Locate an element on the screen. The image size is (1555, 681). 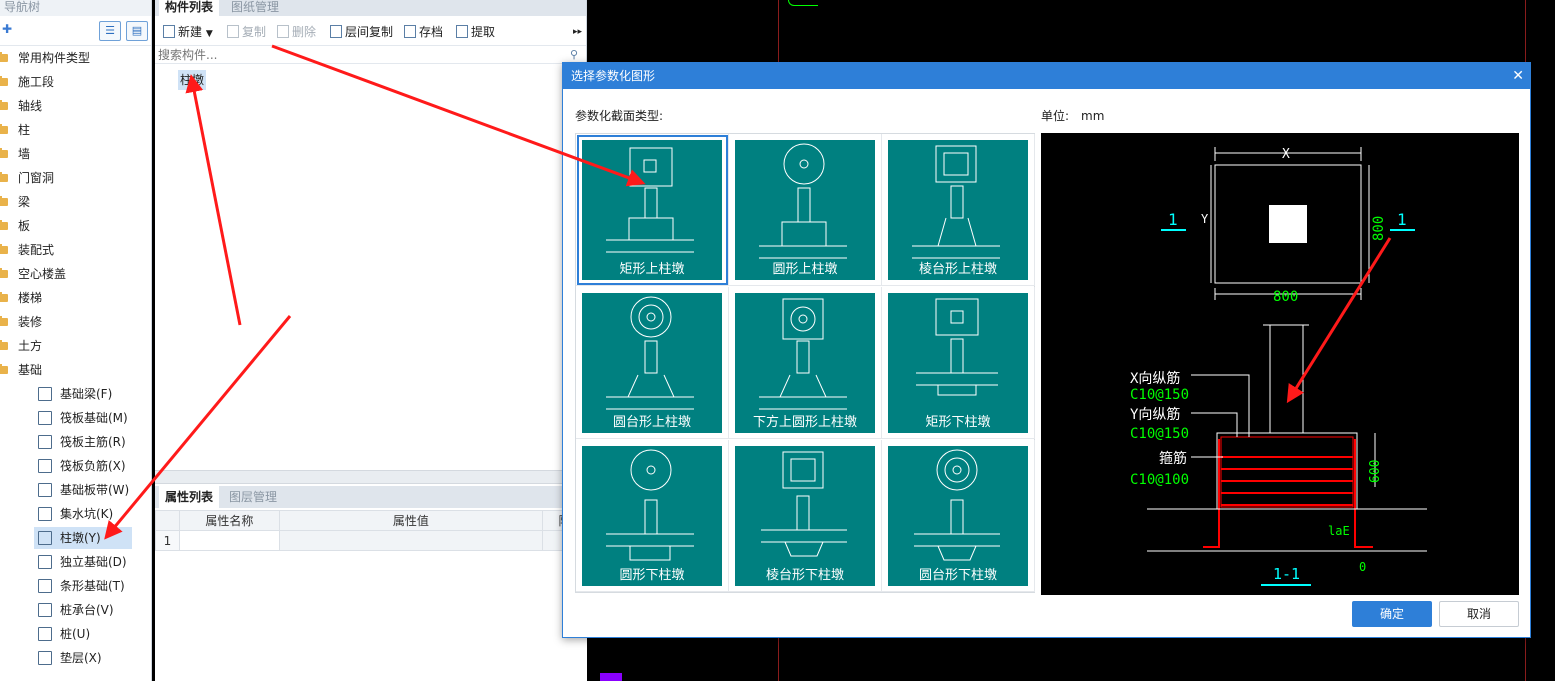
shape-option: 圆形下柱墩 is located at coordinates (652, 516).